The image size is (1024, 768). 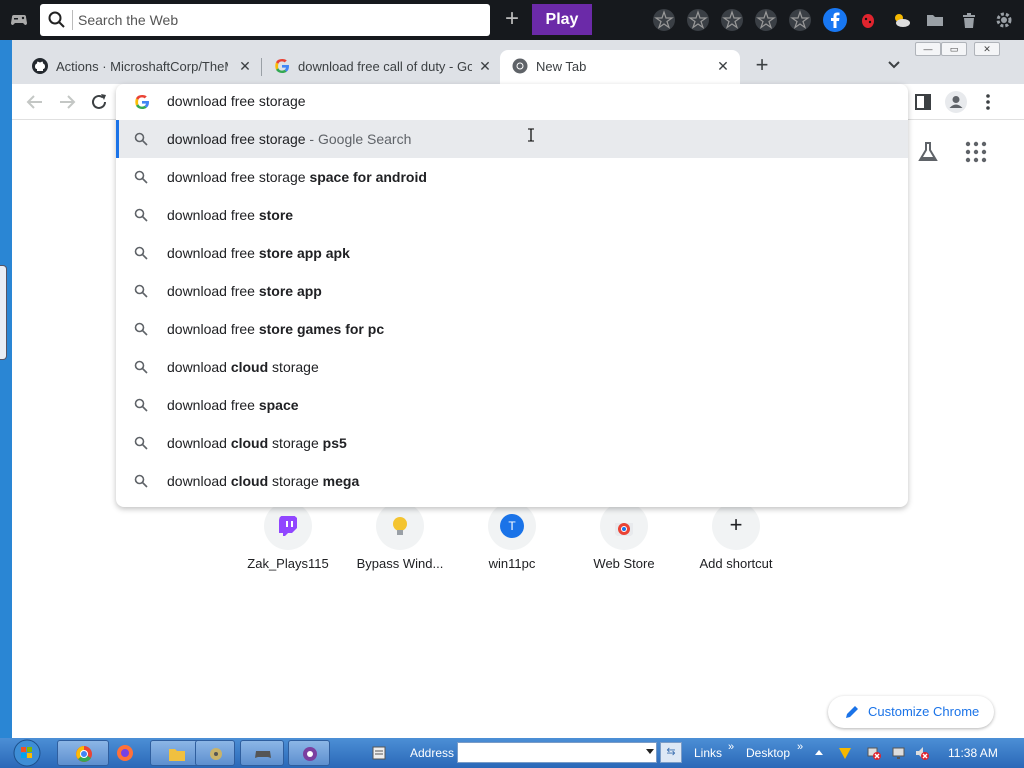 I want to click on shortcut-label: Zak_Plays115, so click(x=288, y=563).